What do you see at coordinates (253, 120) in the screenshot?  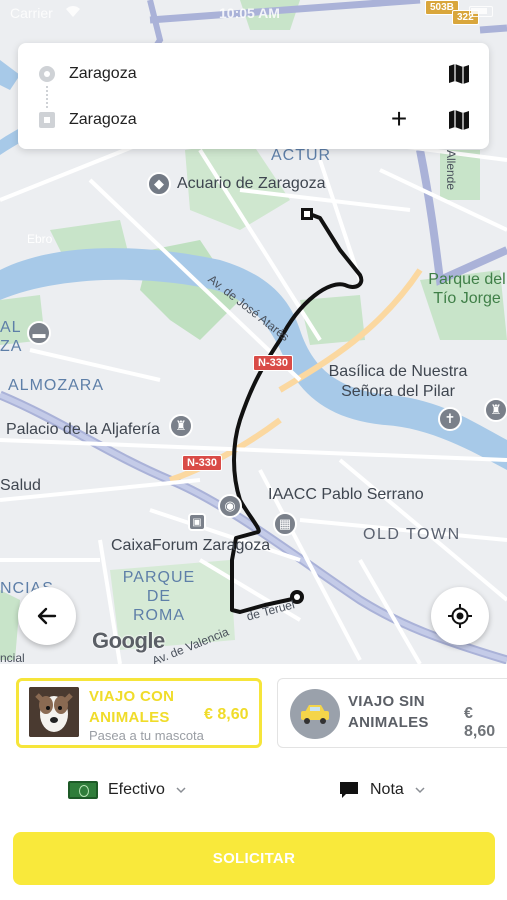 I see `destination-row: Zaragoza +` at bounding box center [253, 120].